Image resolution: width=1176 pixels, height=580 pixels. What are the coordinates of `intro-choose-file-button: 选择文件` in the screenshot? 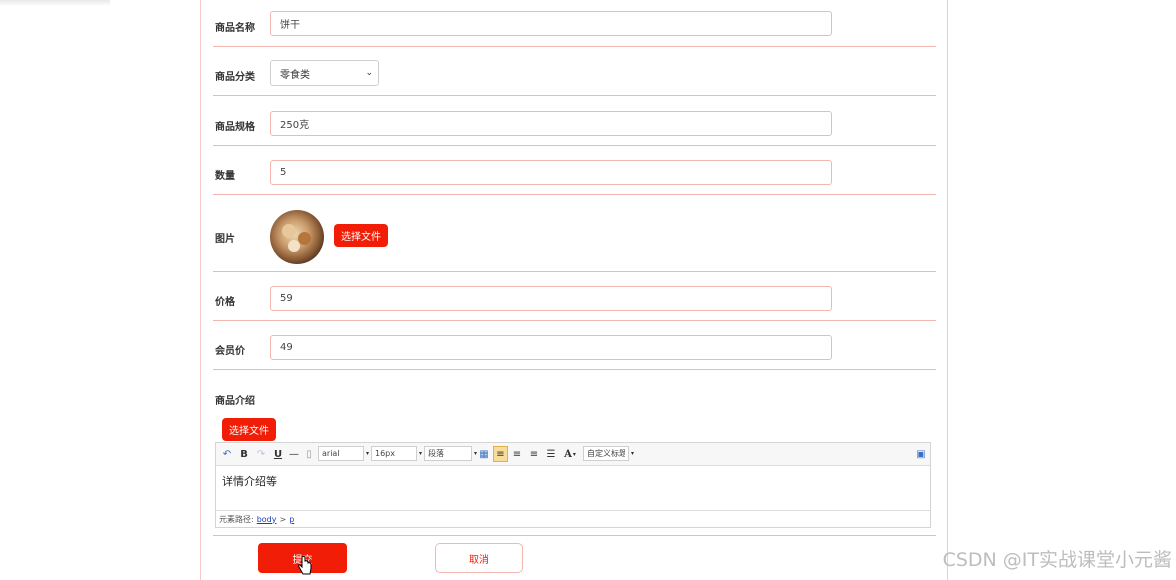 It's located at (249, 429).